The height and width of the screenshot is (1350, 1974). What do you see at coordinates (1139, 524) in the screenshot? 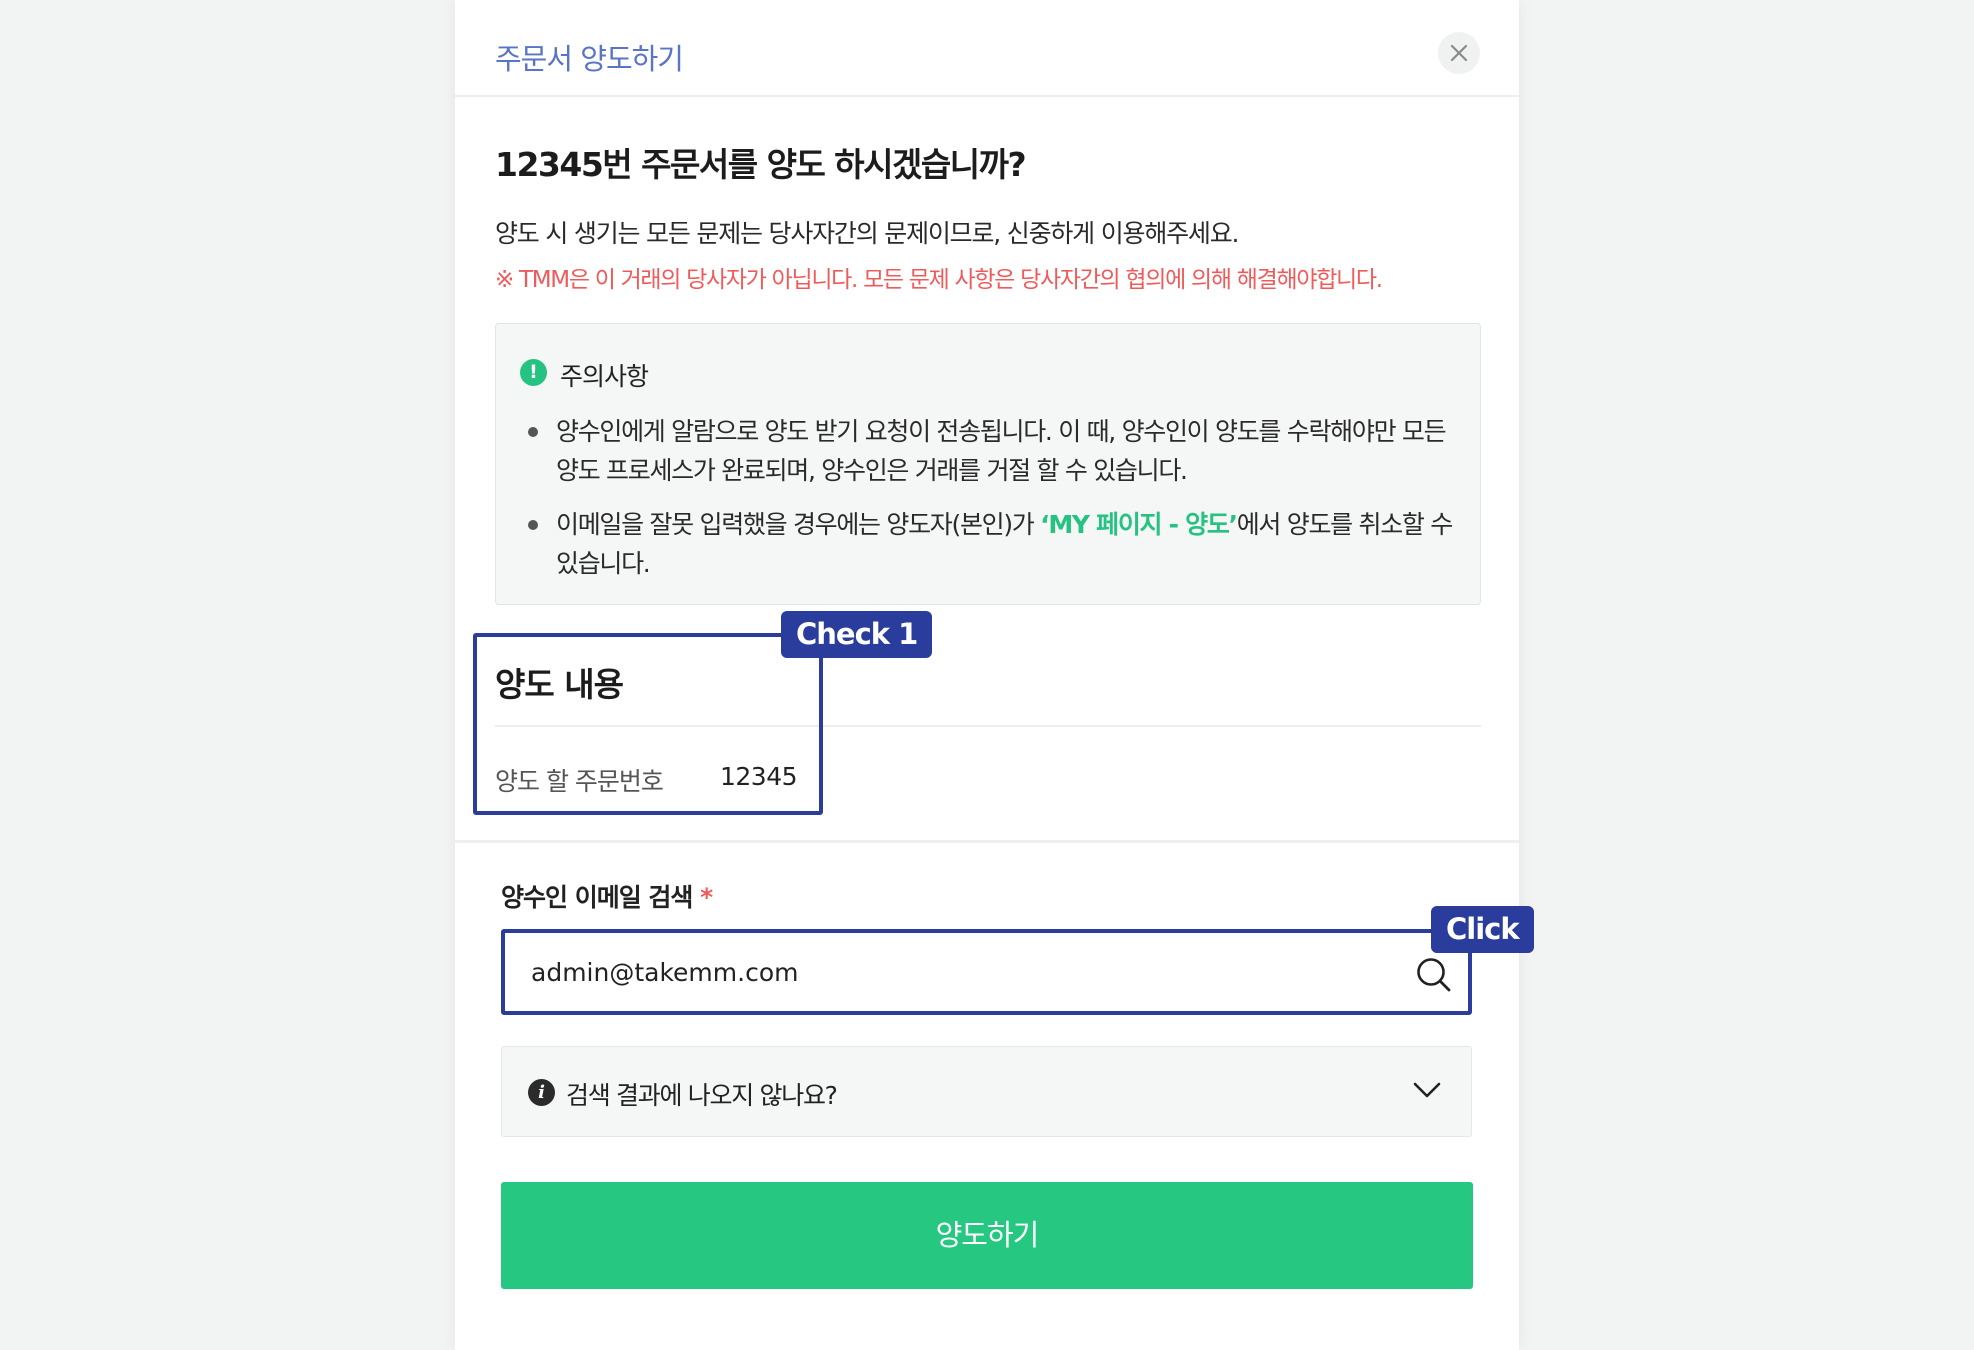
I see `my-page-transfer-link-text: ‘MY 페이지 - 양도’` at bounding box center [1139, 524].